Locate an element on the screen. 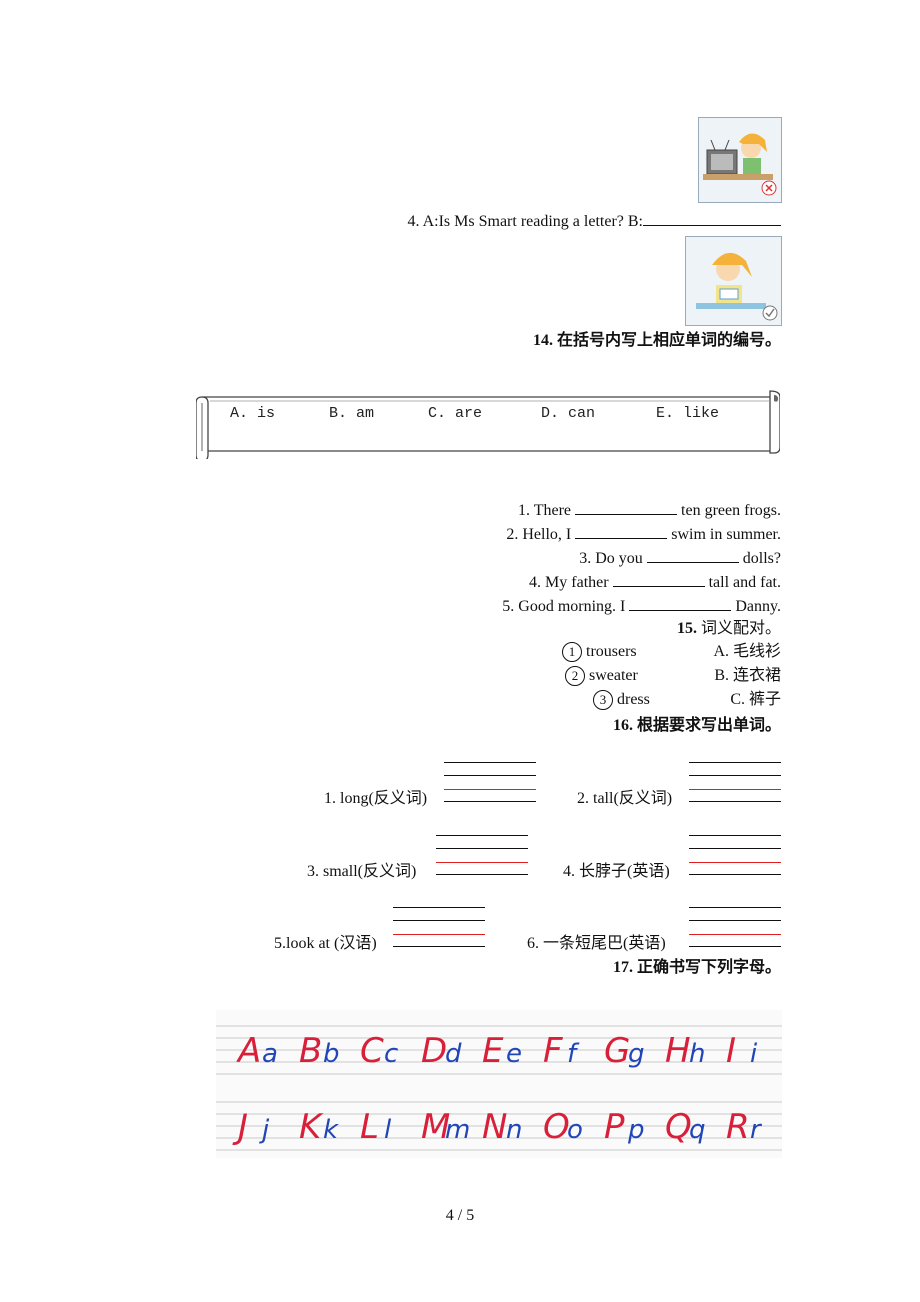 The width and height of the screenshot is (920, 1302). q16-title-text: 根据要求写出单词。 is located at coordinates (708, 725).